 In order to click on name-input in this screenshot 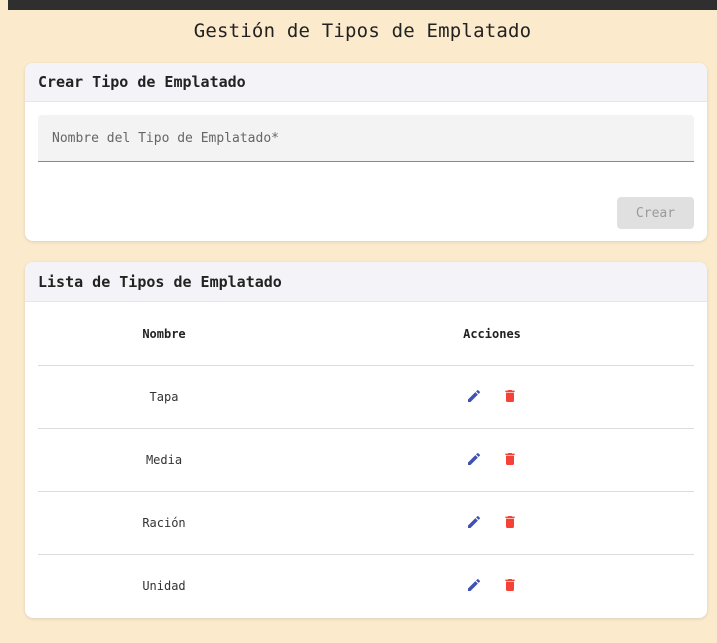, I will do `click(366, 138)`.